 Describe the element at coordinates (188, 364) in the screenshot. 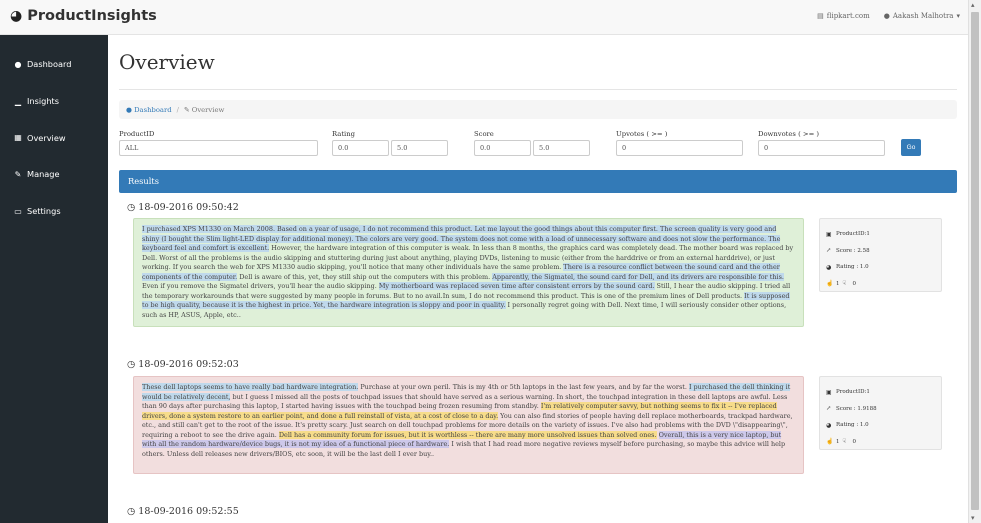

I see `review-timestamp-label: 18-09-2016 09:52:03` at that location.